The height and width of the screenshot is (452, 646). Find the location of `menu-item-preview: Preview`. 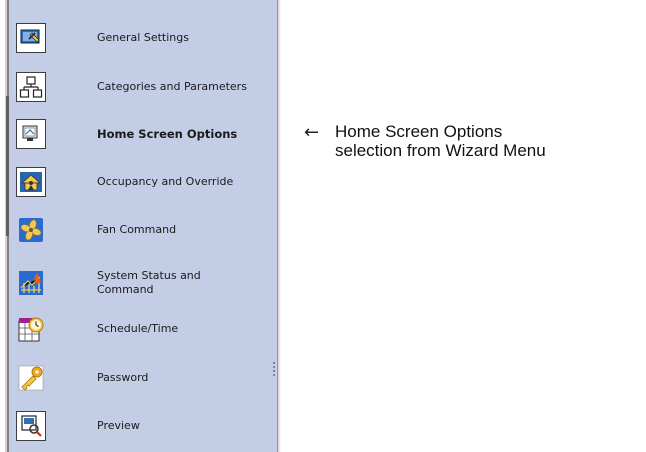

menu-item-preview: Preview is located at coordinates (145, 426).